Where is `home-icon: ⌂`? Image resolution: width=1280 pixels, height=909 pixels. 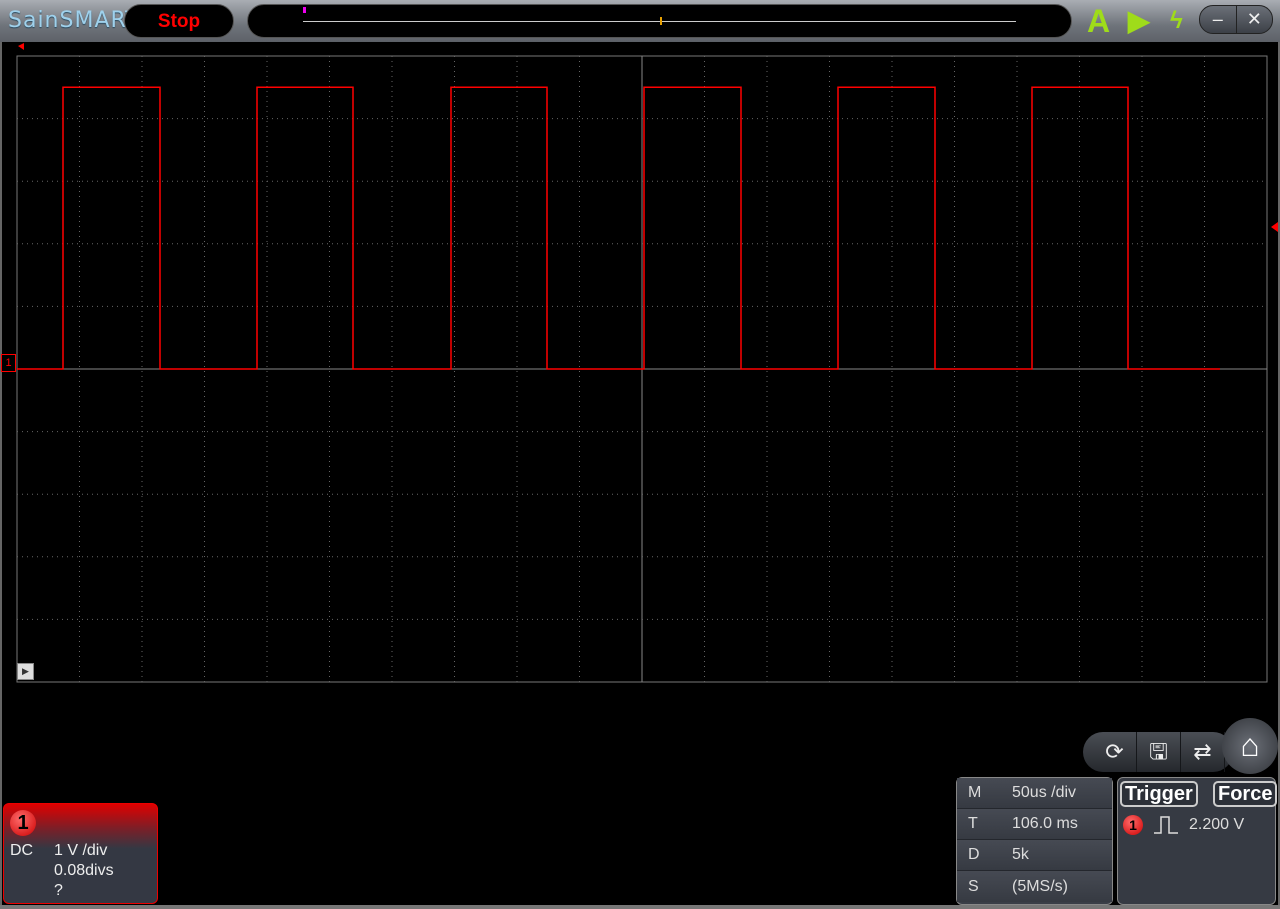 home-icon: ⌂ is located at coordinates (1250, 746).